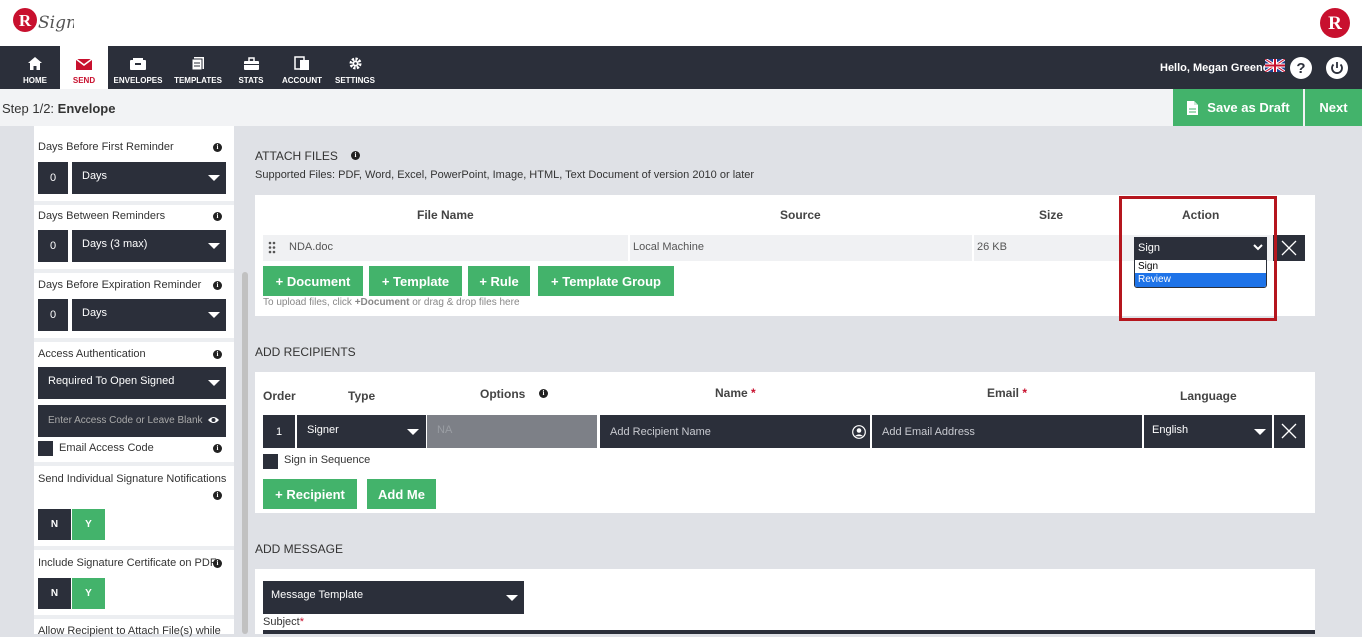 The image size is (1362, 637). I want to click on sign-in-sequence-checkbox, so click(270, 461).